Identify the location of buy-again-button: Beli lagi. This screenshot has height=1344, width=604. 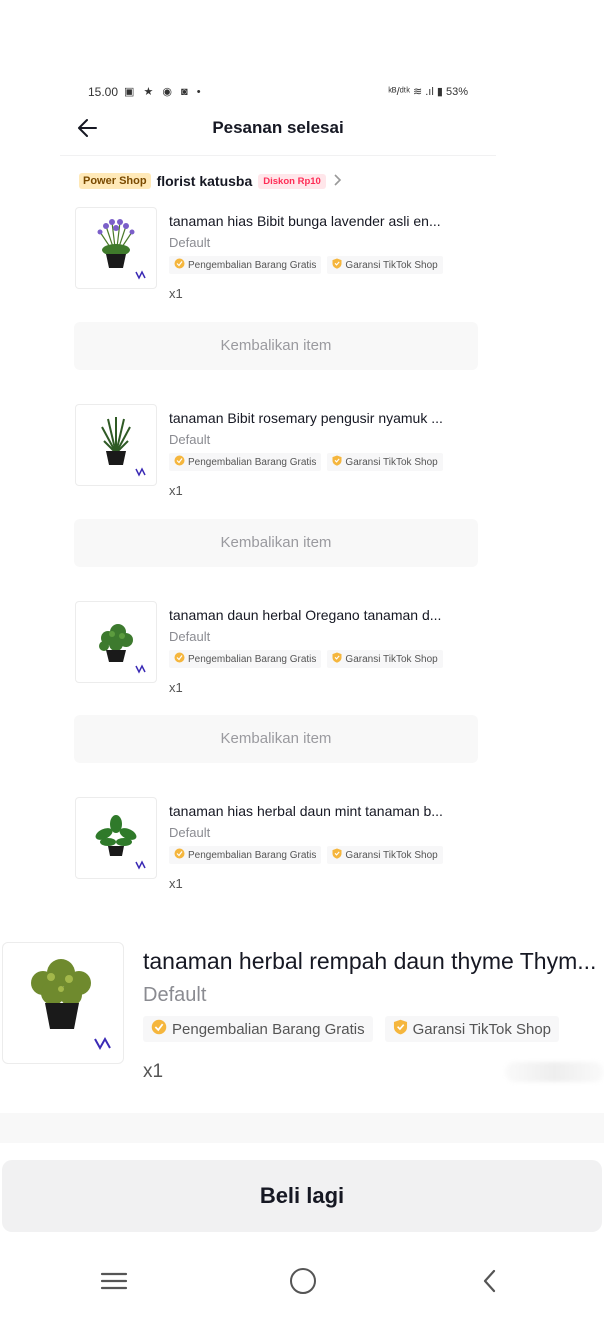
(302, 1196).